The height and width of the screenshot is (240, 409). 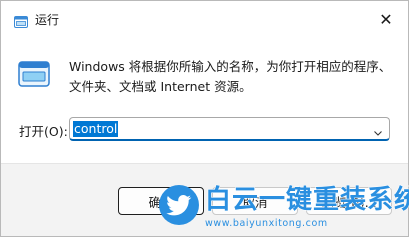 What do you see at coordinates (47, 20) in the screenshot?
I see `window-title: 运行` at bounding box center [47, 20].